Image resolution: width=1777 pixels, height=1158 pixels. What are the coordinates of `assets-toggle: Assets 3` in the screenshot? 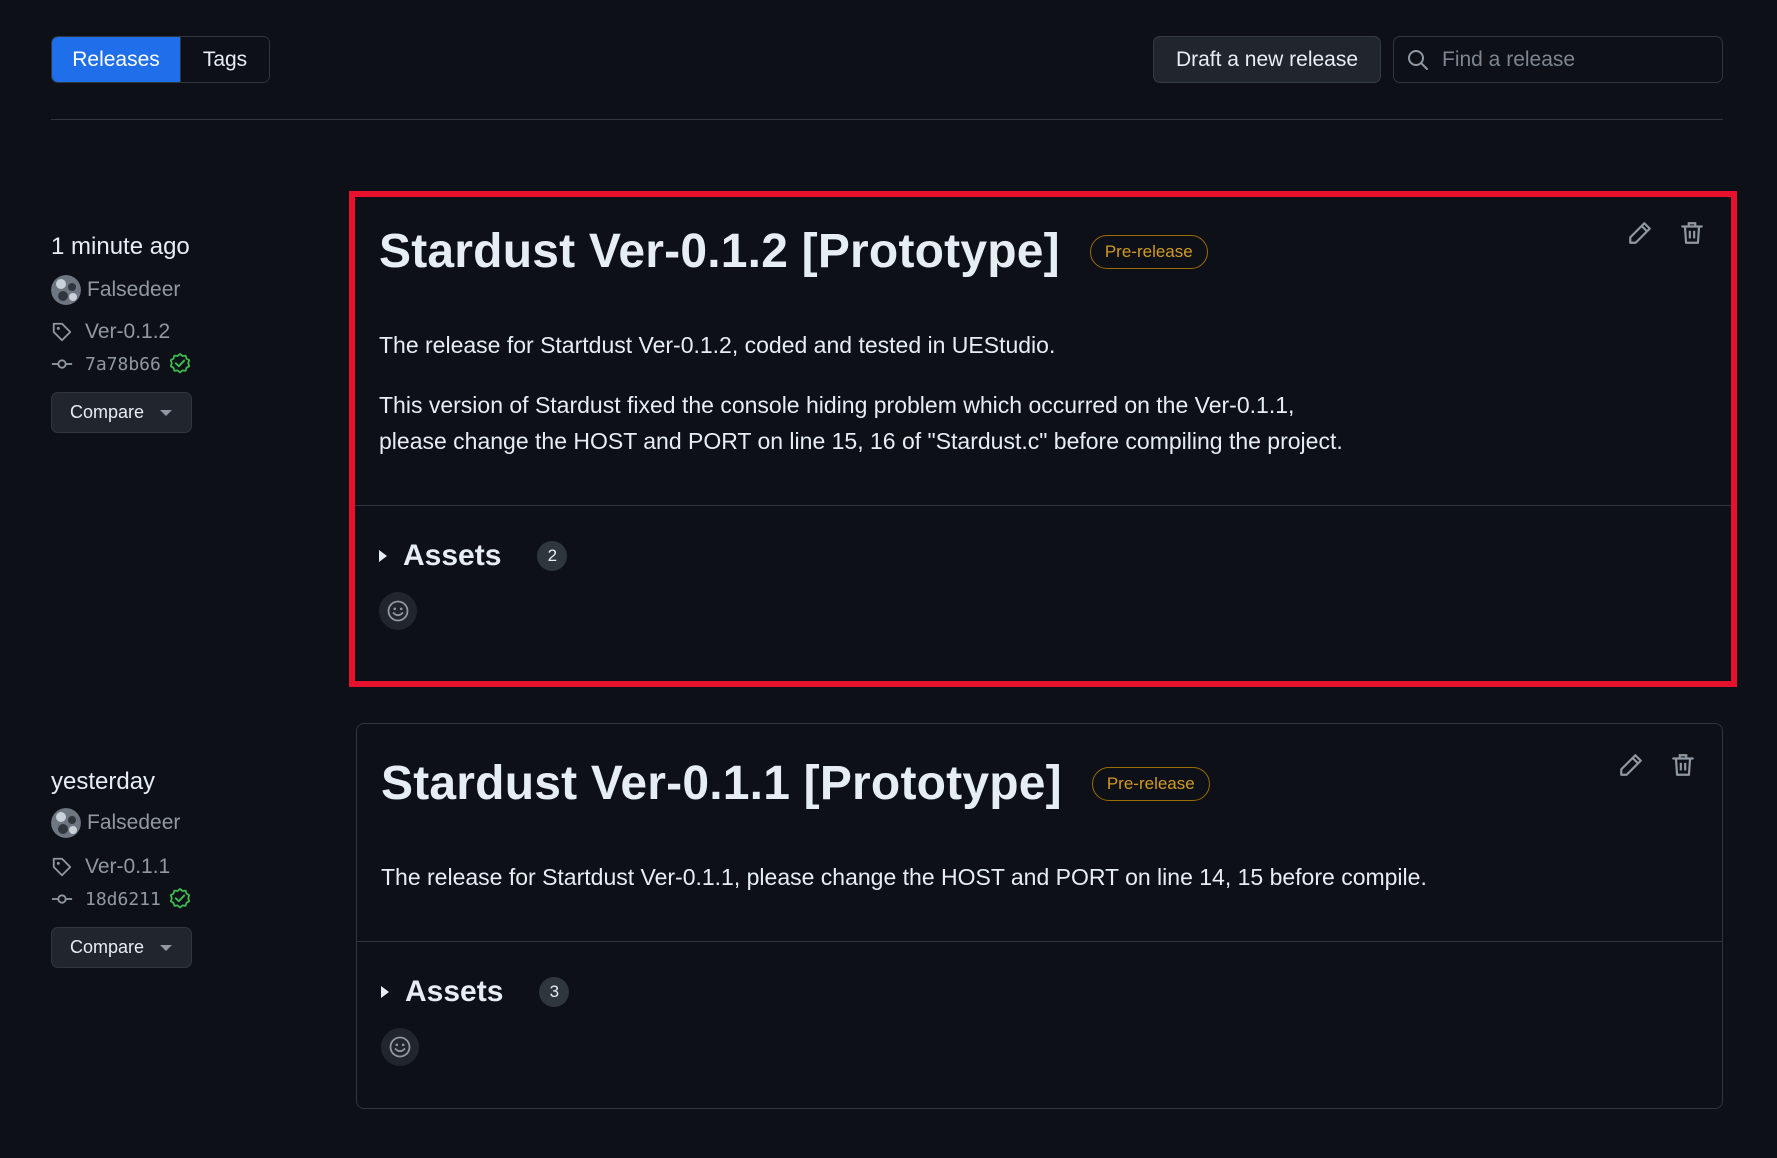 It's located at (1039, 992).